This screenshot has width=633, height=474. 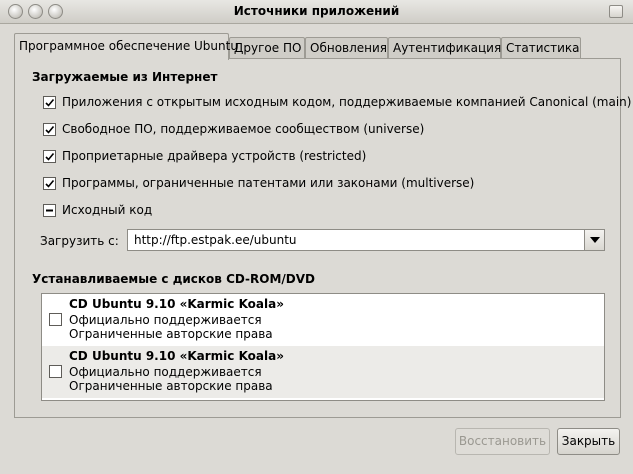 I want to click on tab-authentication: Аутентификация, so click(x=444, y=48).